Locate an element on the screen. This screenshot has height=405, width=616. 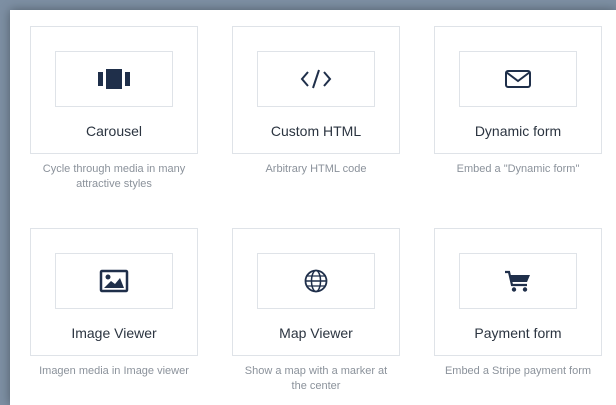
widget-tile-payment-form: Payment form Embed a Stripe payment form is located at coordinates (518, 303).